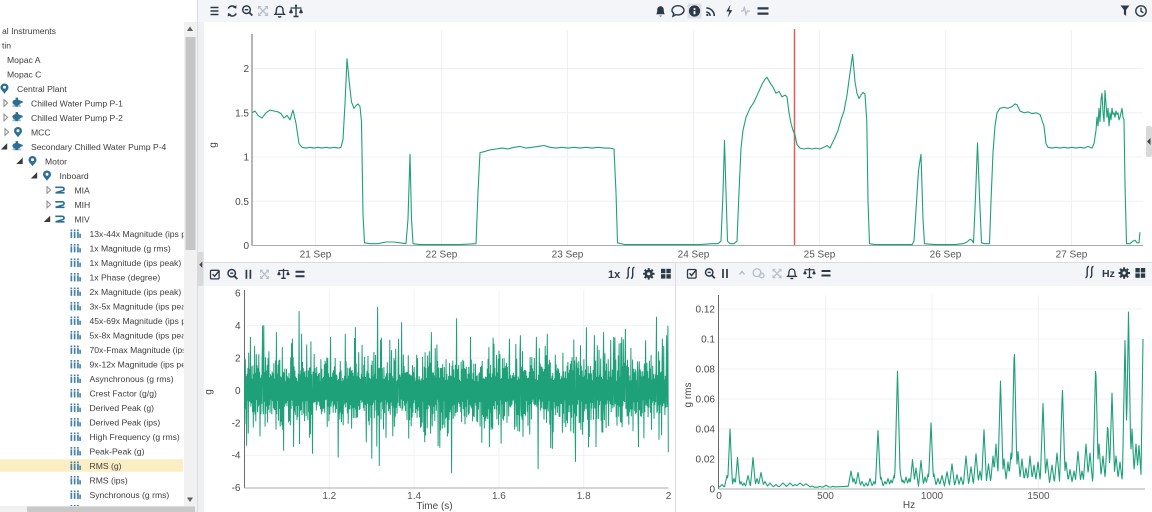 This screenshot has height=512, width=1152. I want to click on svg-text: Derived Peak (g), so click(122, 408).